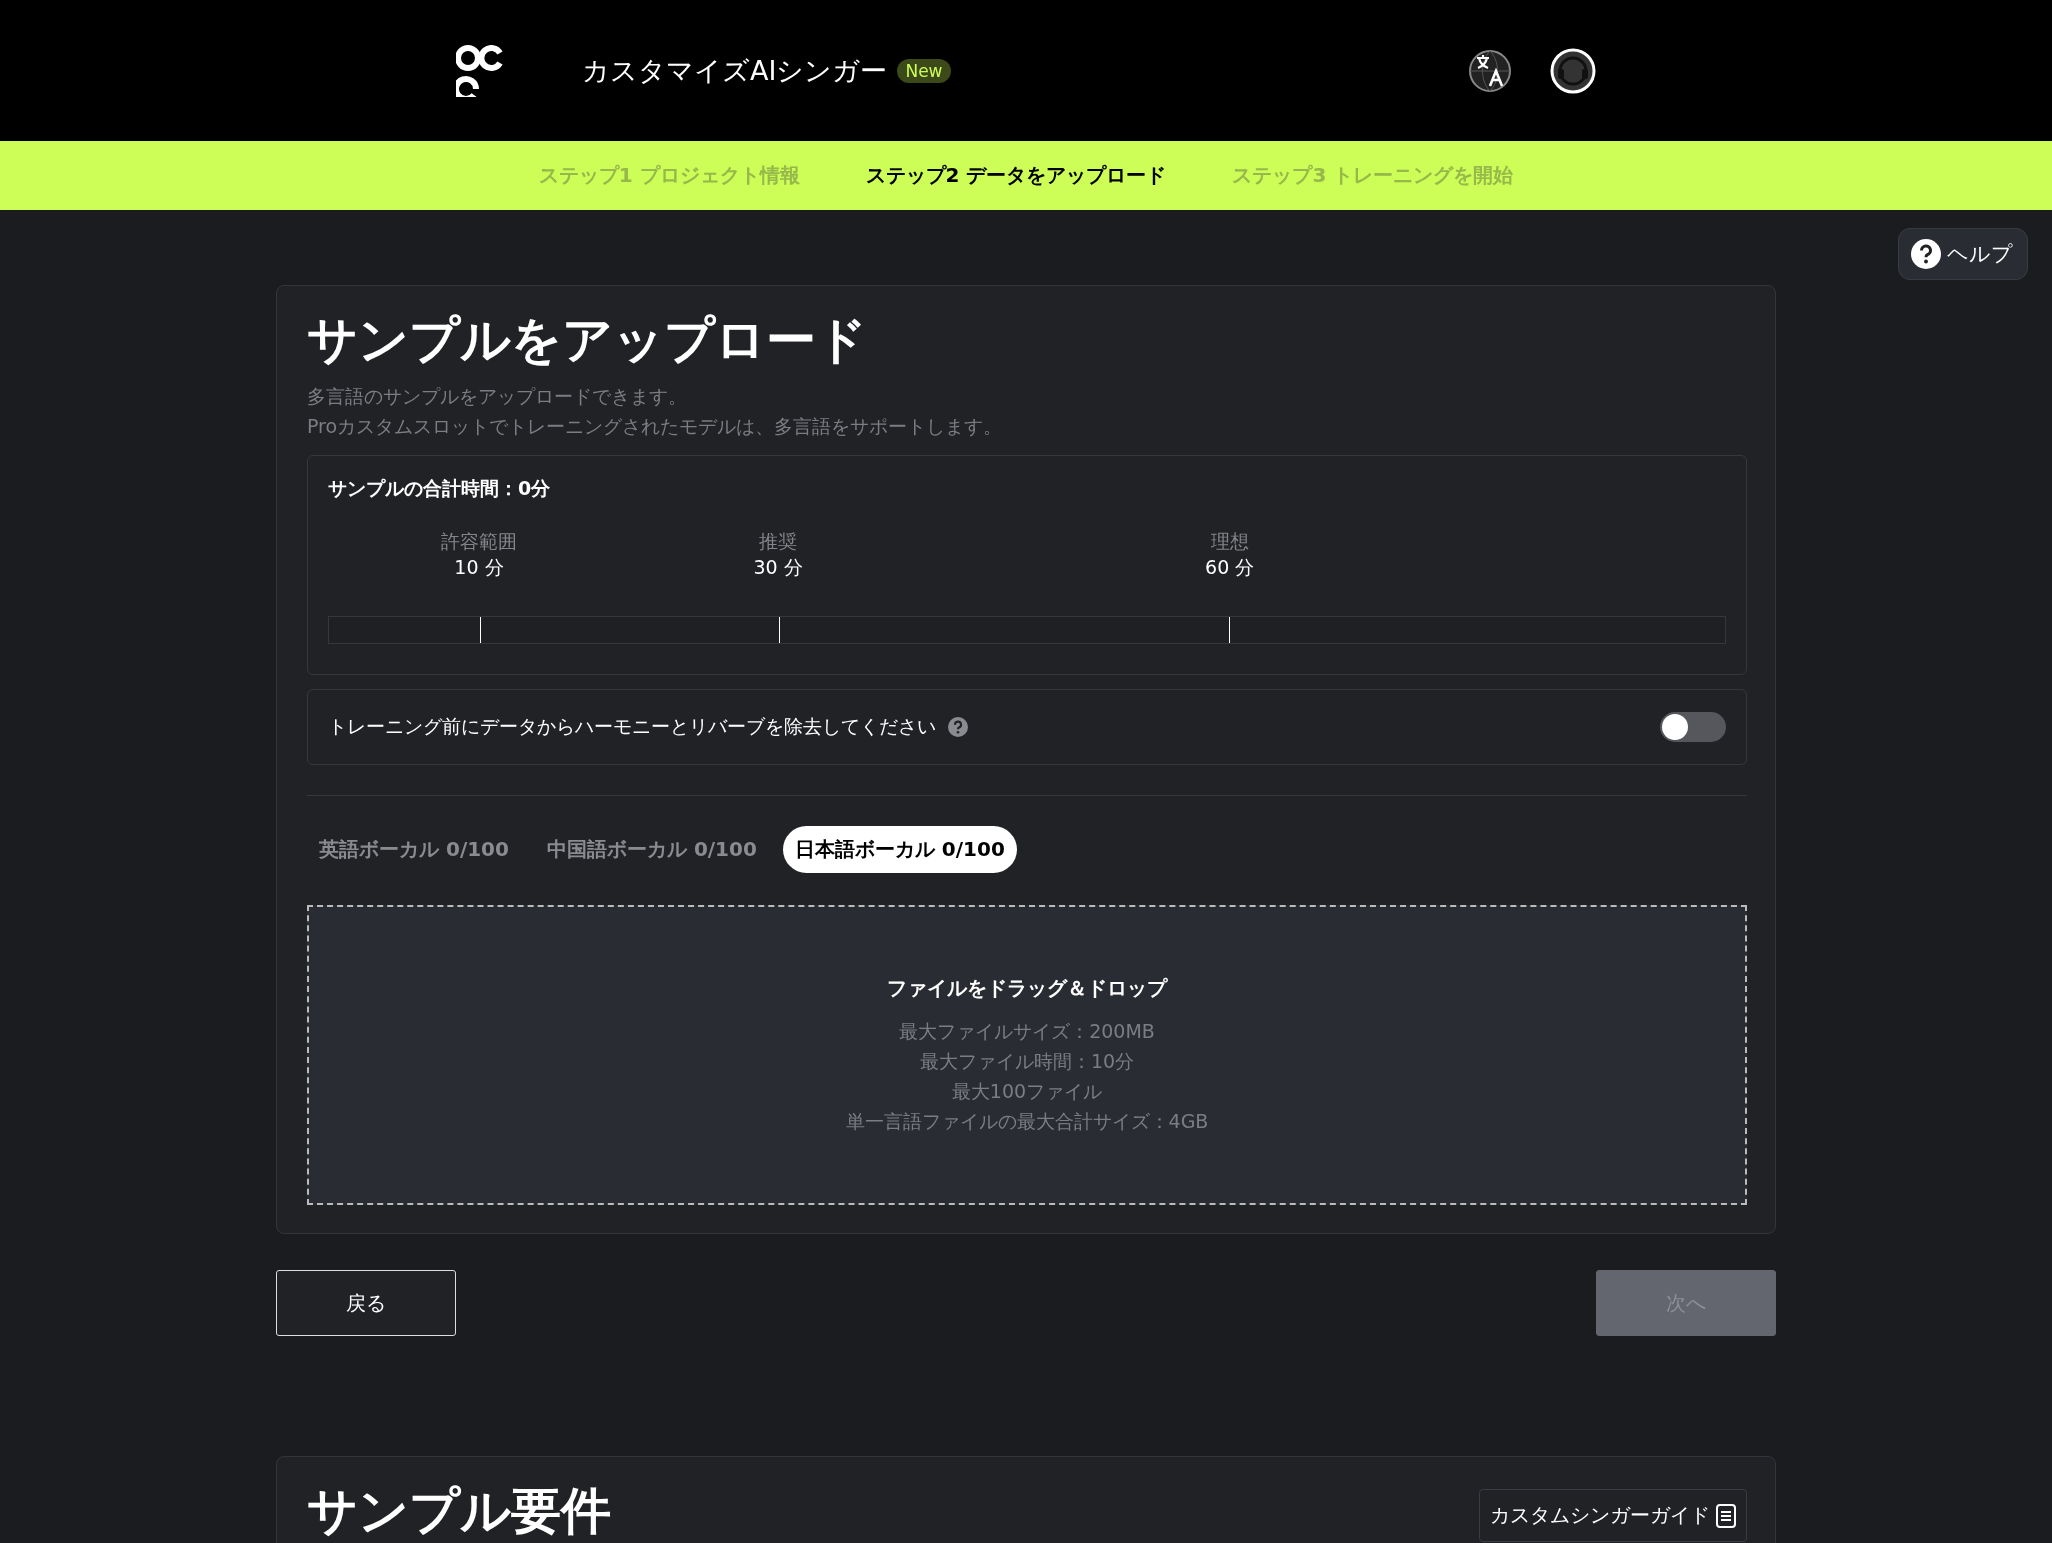  I want to click on total-time-label: サンプルの合計時間：0分, so click(440, 488).